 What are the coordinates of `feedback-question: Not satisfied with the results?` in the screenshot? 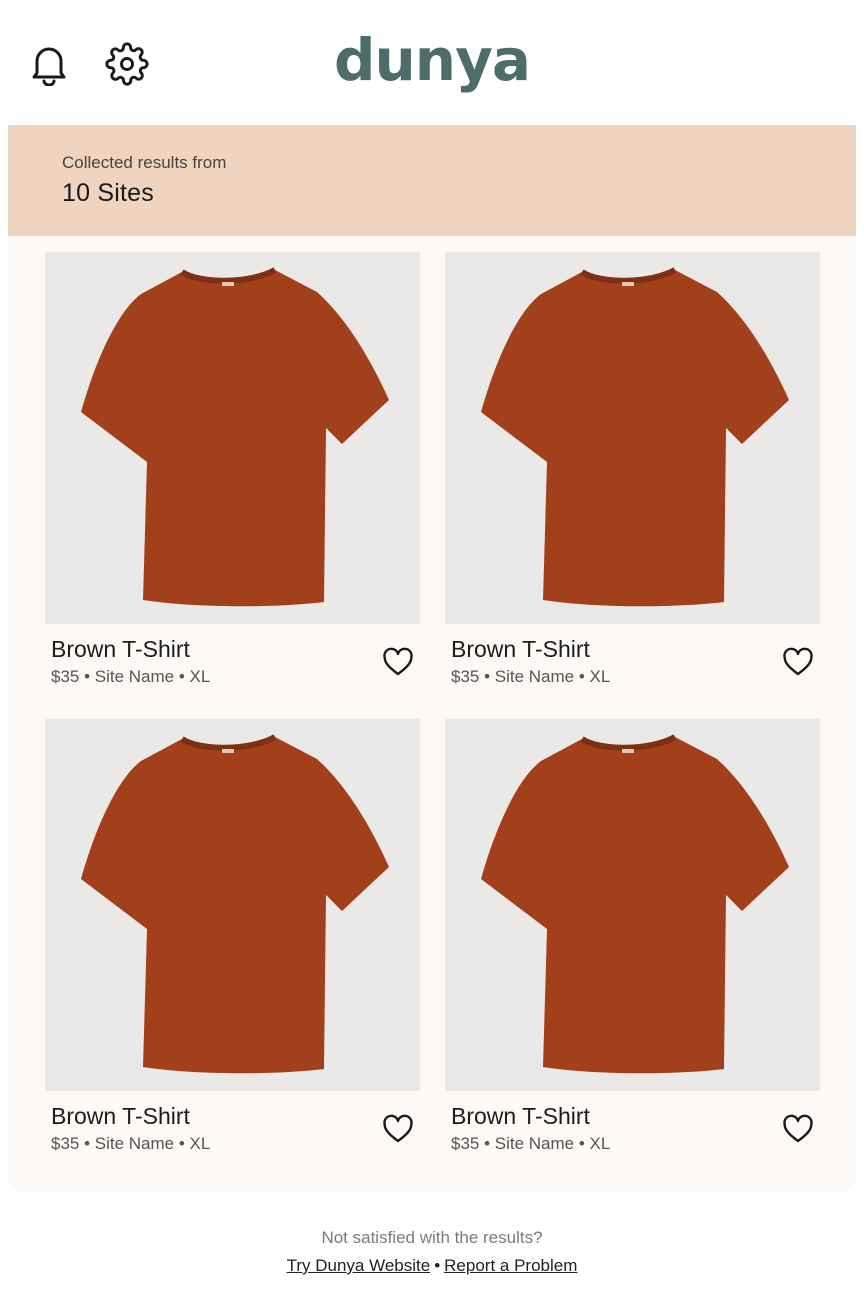 It's located at (432, 1237).